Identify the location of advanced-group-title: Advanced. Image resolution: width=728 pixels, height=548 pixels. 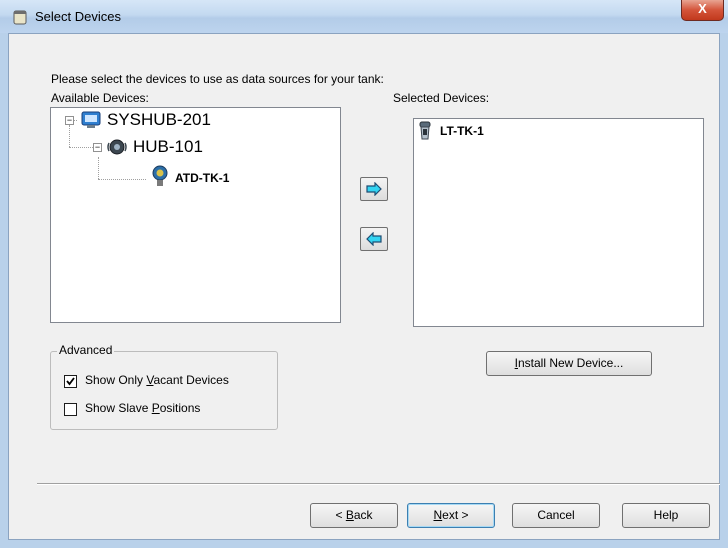
(86, 350).